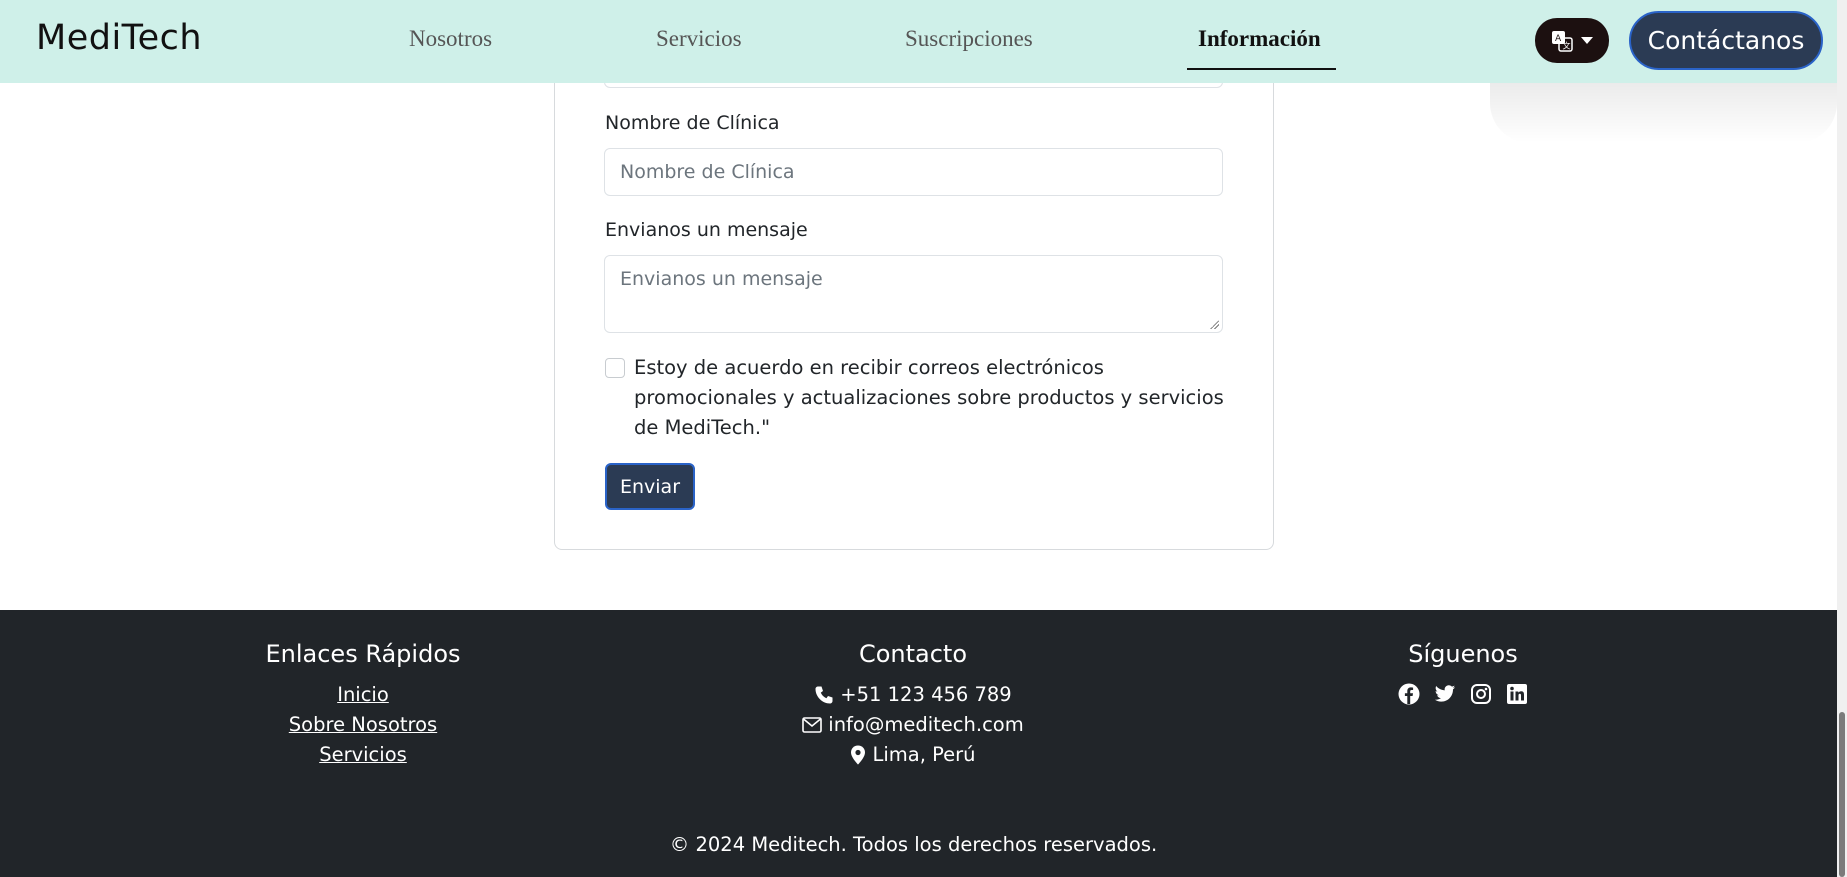 This screenshot has height=877, width=1847. I want to click on twitter-icon, so click(1445, 694).